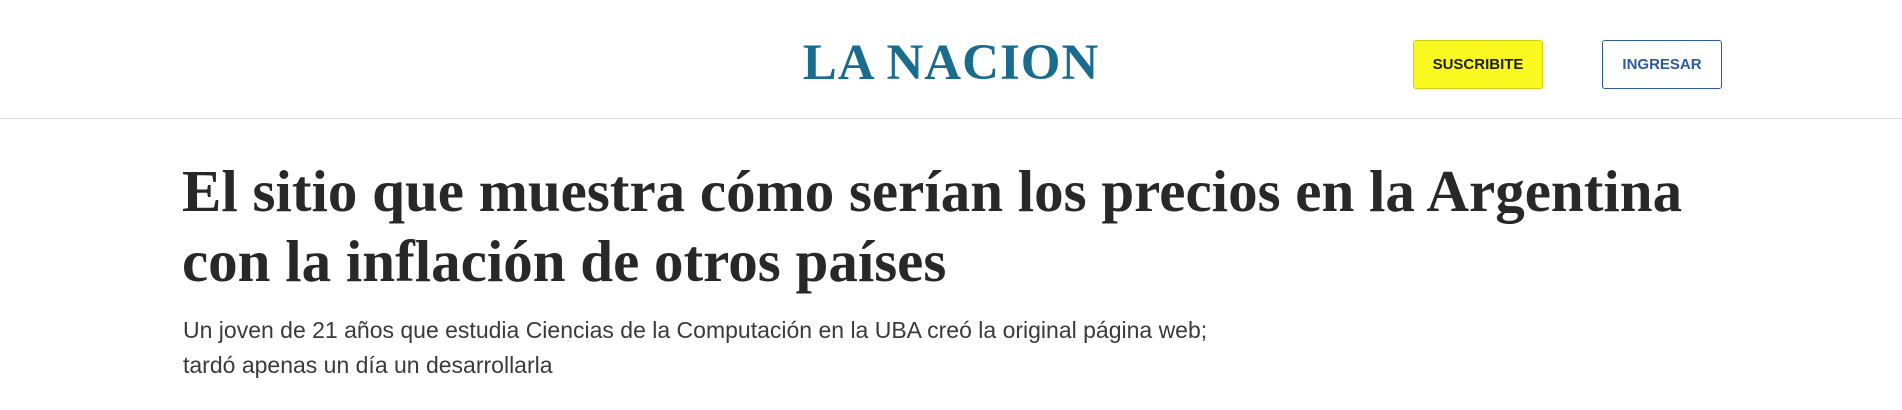 The image size is (1902, 410). Describe the element at coordinates (1662, 64) in the screenshot. I see `login-button: INGRESAR` at that location.